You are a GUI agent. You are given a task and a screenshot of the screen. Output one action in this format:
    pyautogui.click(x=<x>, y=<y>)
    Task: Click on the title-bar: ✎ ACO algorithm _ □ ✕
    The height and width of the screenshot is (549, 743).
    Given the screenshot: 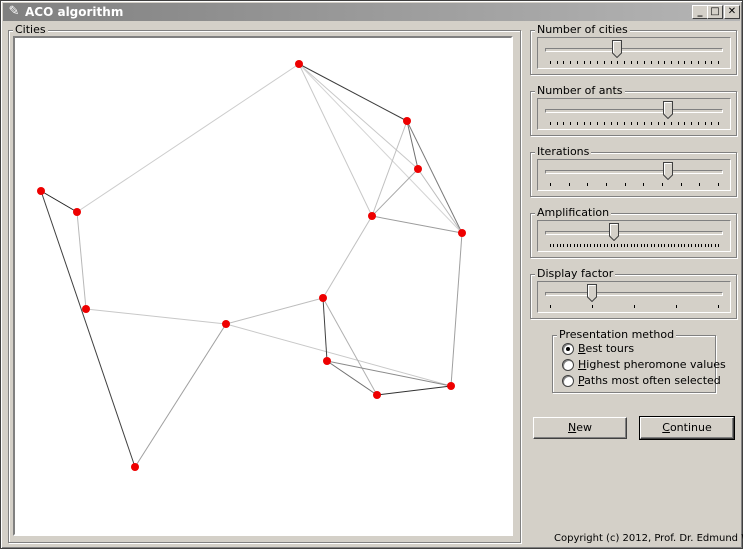 What is the action you would take?
    pyautogui.click(x=371, y=12)
    